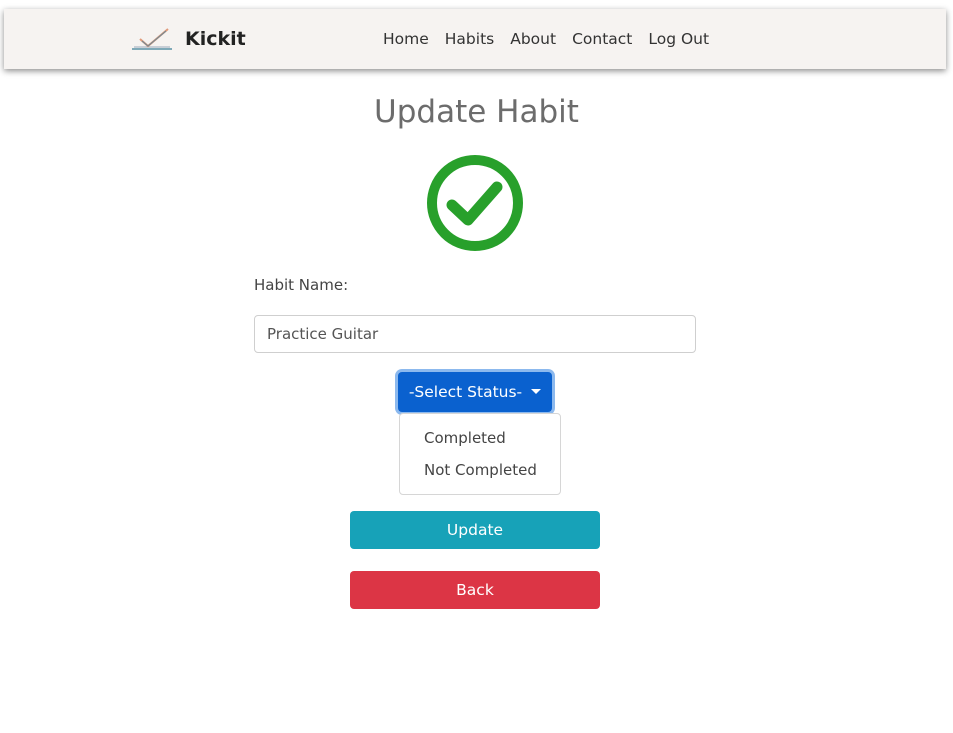  I want to click on nav-links: Home Habits About Contact Log Out, so click(546, 39).